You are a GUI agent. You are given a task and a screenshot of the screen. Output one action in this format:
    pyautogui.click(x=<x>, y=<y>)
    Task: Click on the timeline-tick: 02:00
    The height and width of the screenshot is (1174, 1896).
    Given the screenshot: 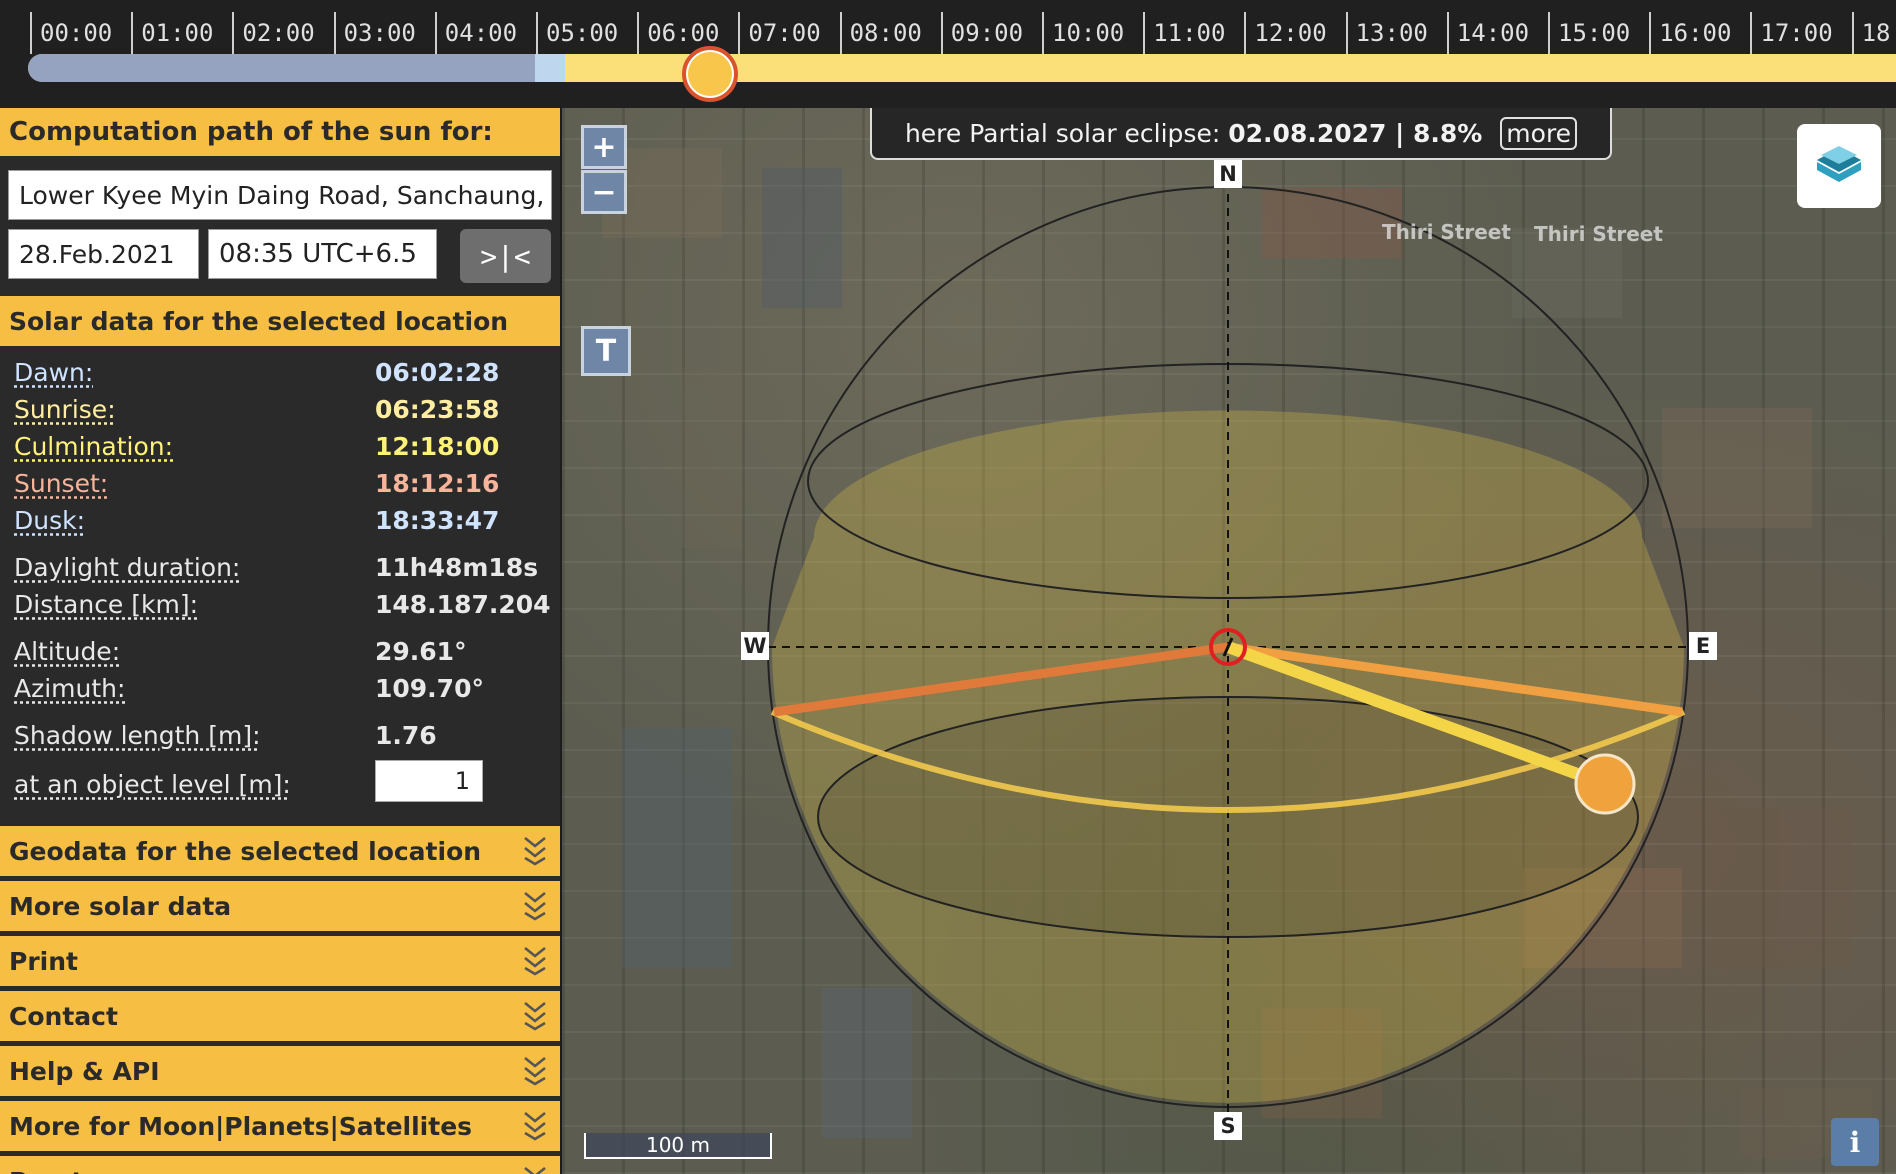 What is the action you would take?
    pyautogui.click(x=273, y=33)
    